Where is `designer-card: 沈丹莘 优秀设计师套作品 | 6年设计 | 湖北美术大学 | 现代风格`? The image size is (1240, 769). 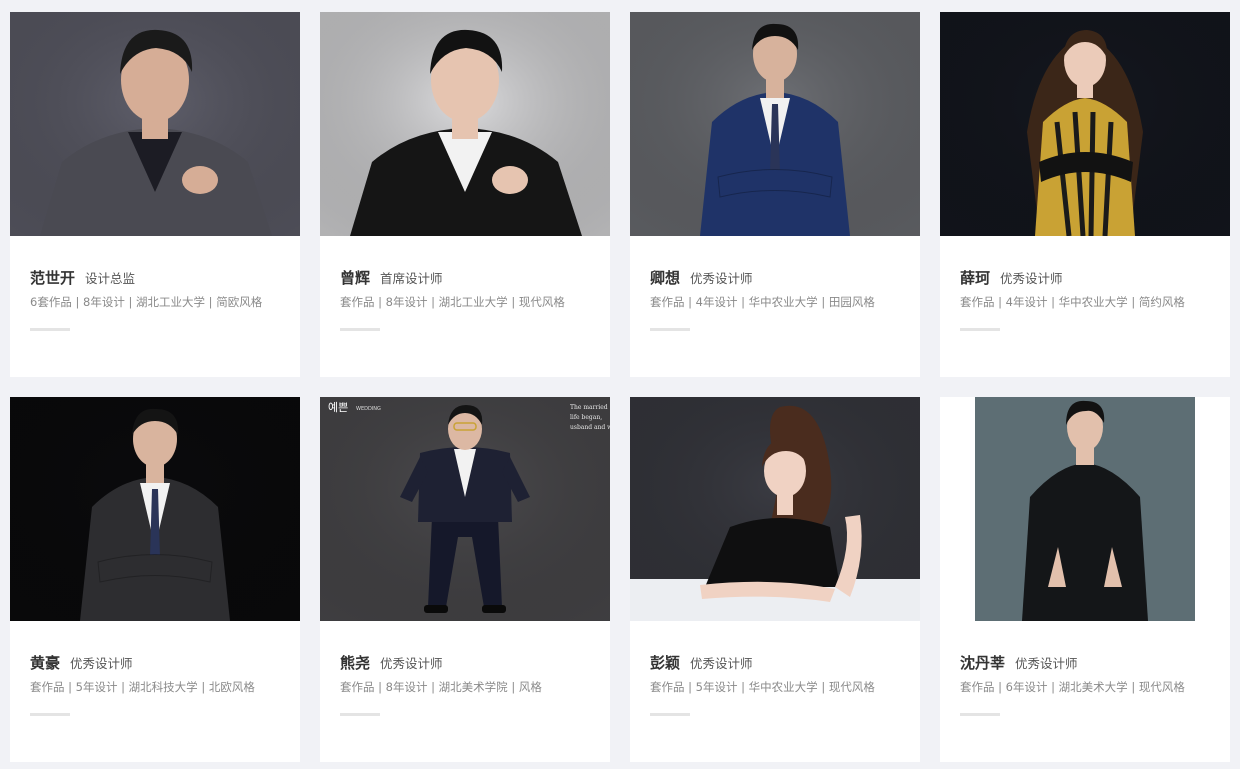
designer-card: 沈丹莘 优秀设计师套作品 | 6年设计 | 湖北美术大学 | 现代风格 is located at coordinates (1085, 579).